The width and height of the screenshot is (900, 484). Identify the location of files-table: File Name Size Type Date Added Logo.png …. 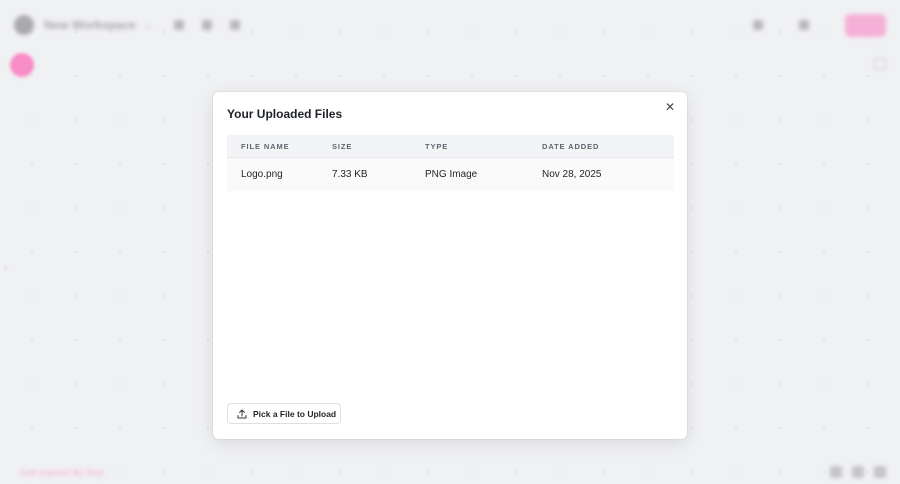
(450, 163).